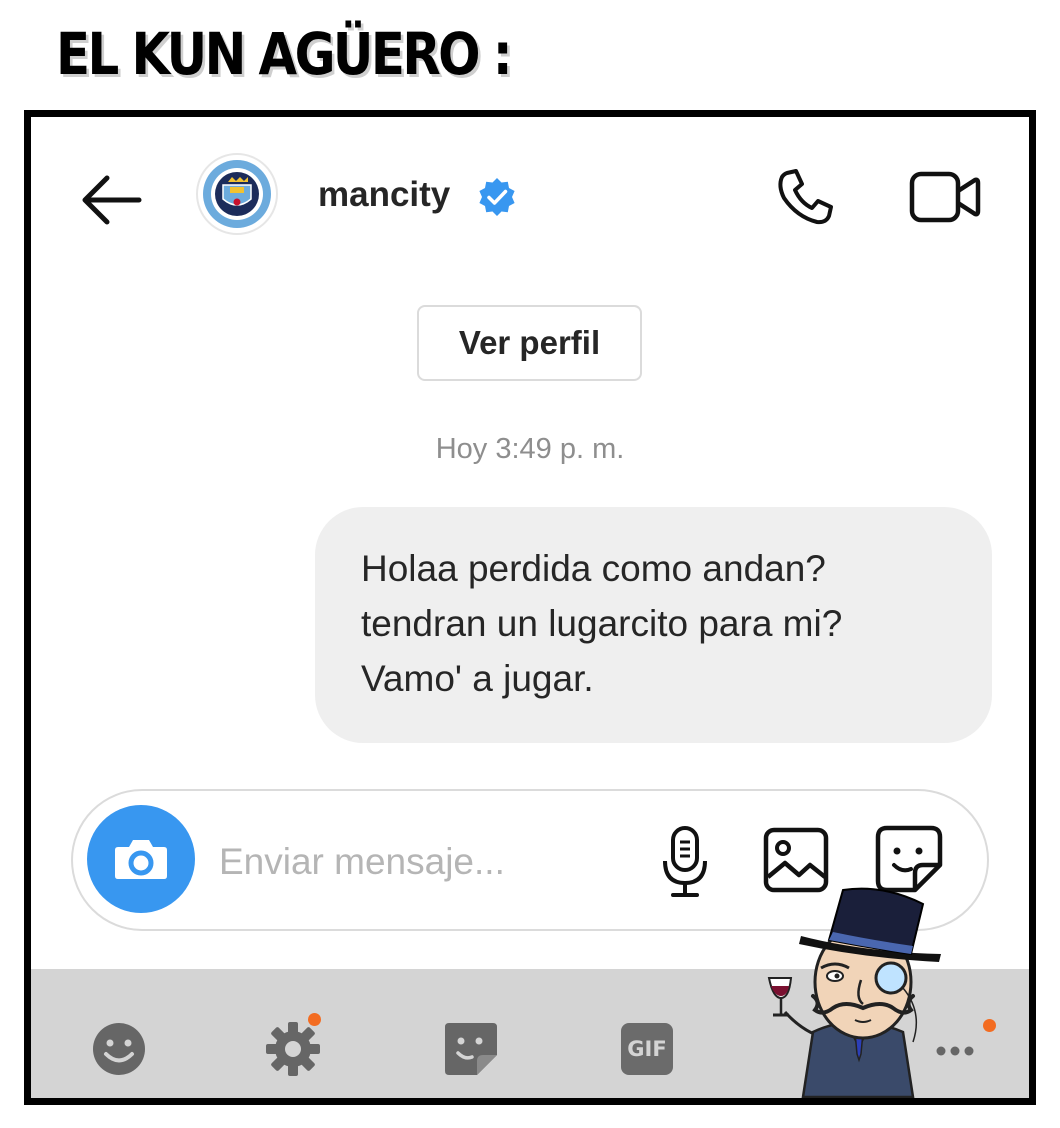  Describe the element at coordinates (119, 1049) in the screenshot. I see `emoji-icon` at that location.